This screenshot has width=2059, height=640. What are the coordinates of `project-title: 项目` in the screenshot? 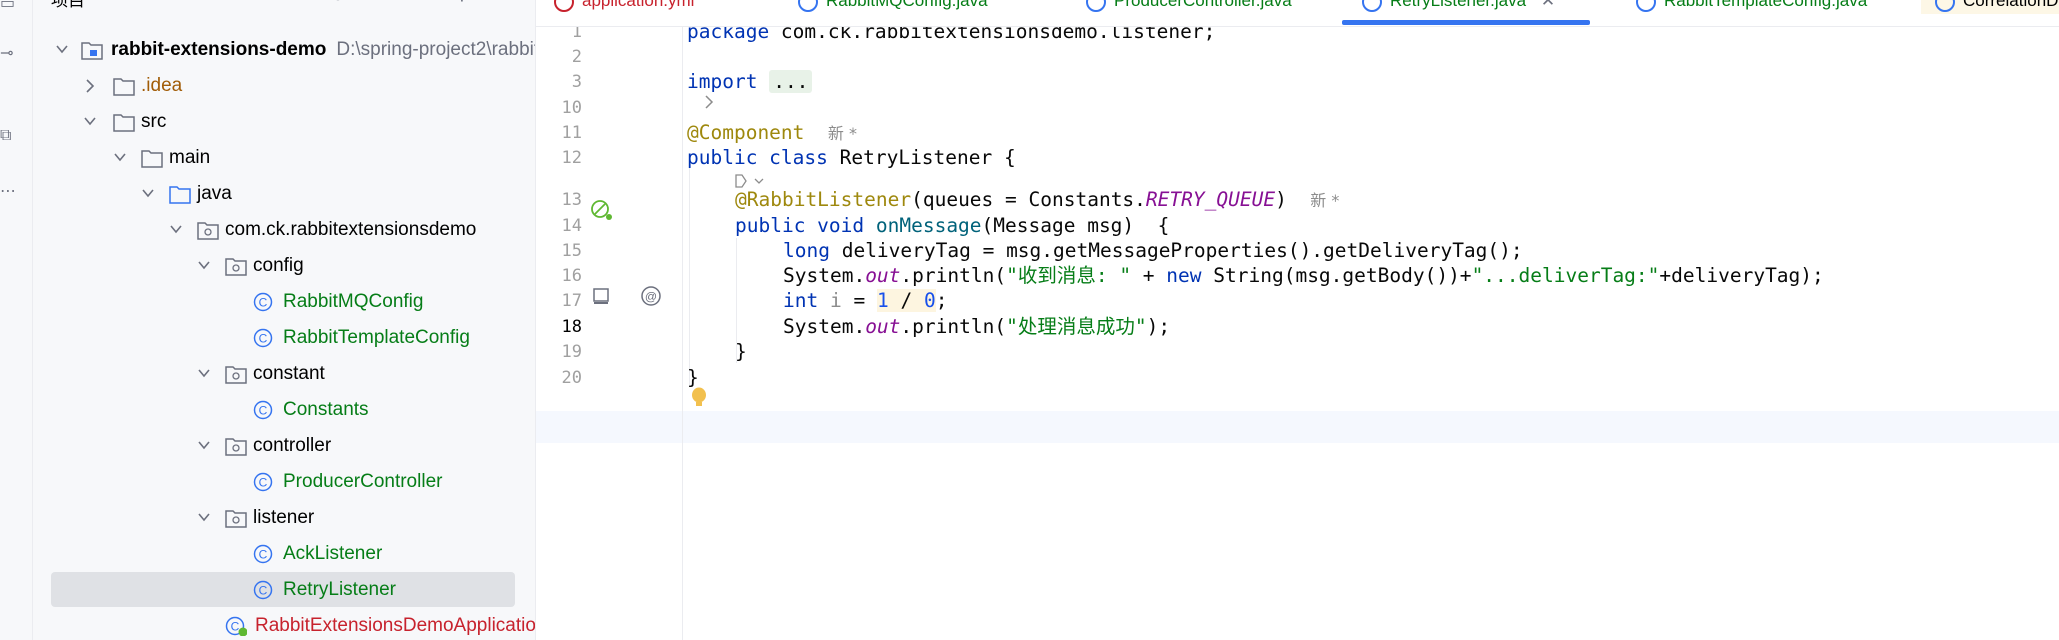 It's located at (68, 5).